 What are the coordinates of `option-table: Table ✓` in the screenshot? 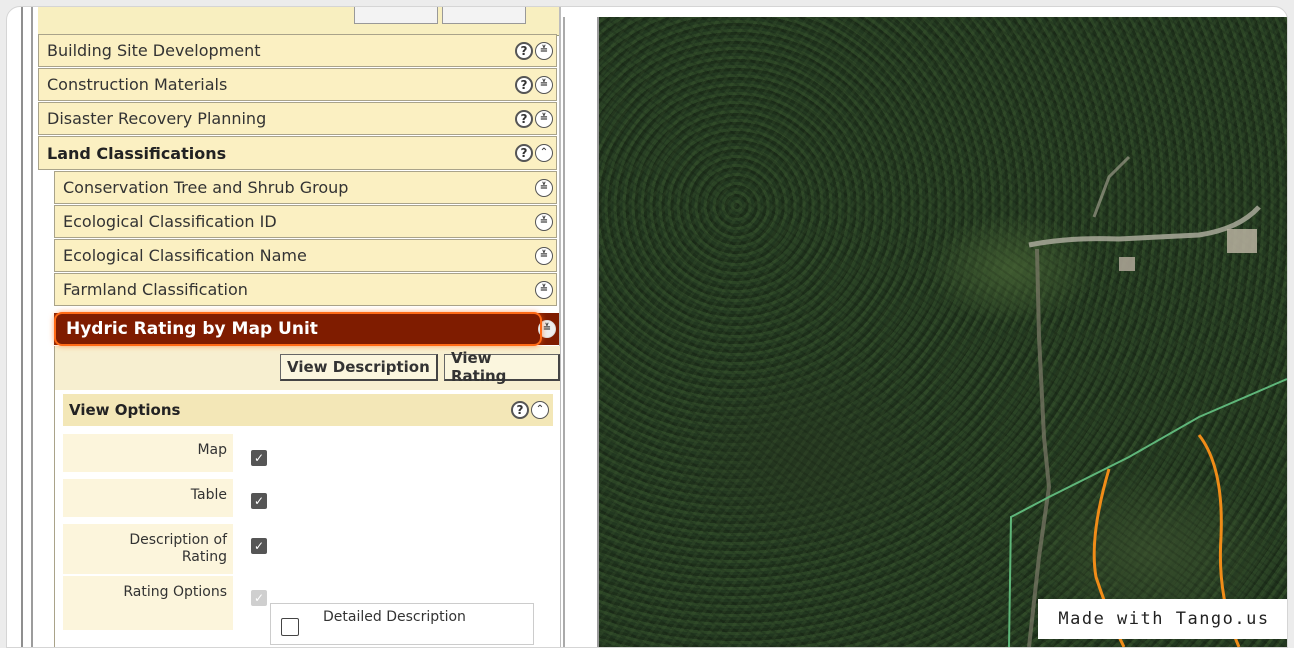 It's located at (308, 498).